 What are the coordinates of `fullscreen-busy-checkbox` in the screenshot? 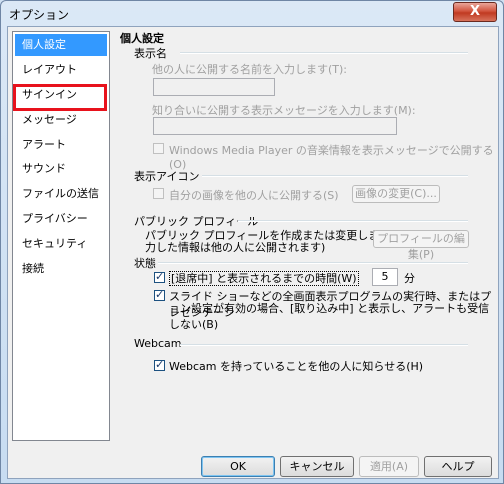 It's located at (159, 294).